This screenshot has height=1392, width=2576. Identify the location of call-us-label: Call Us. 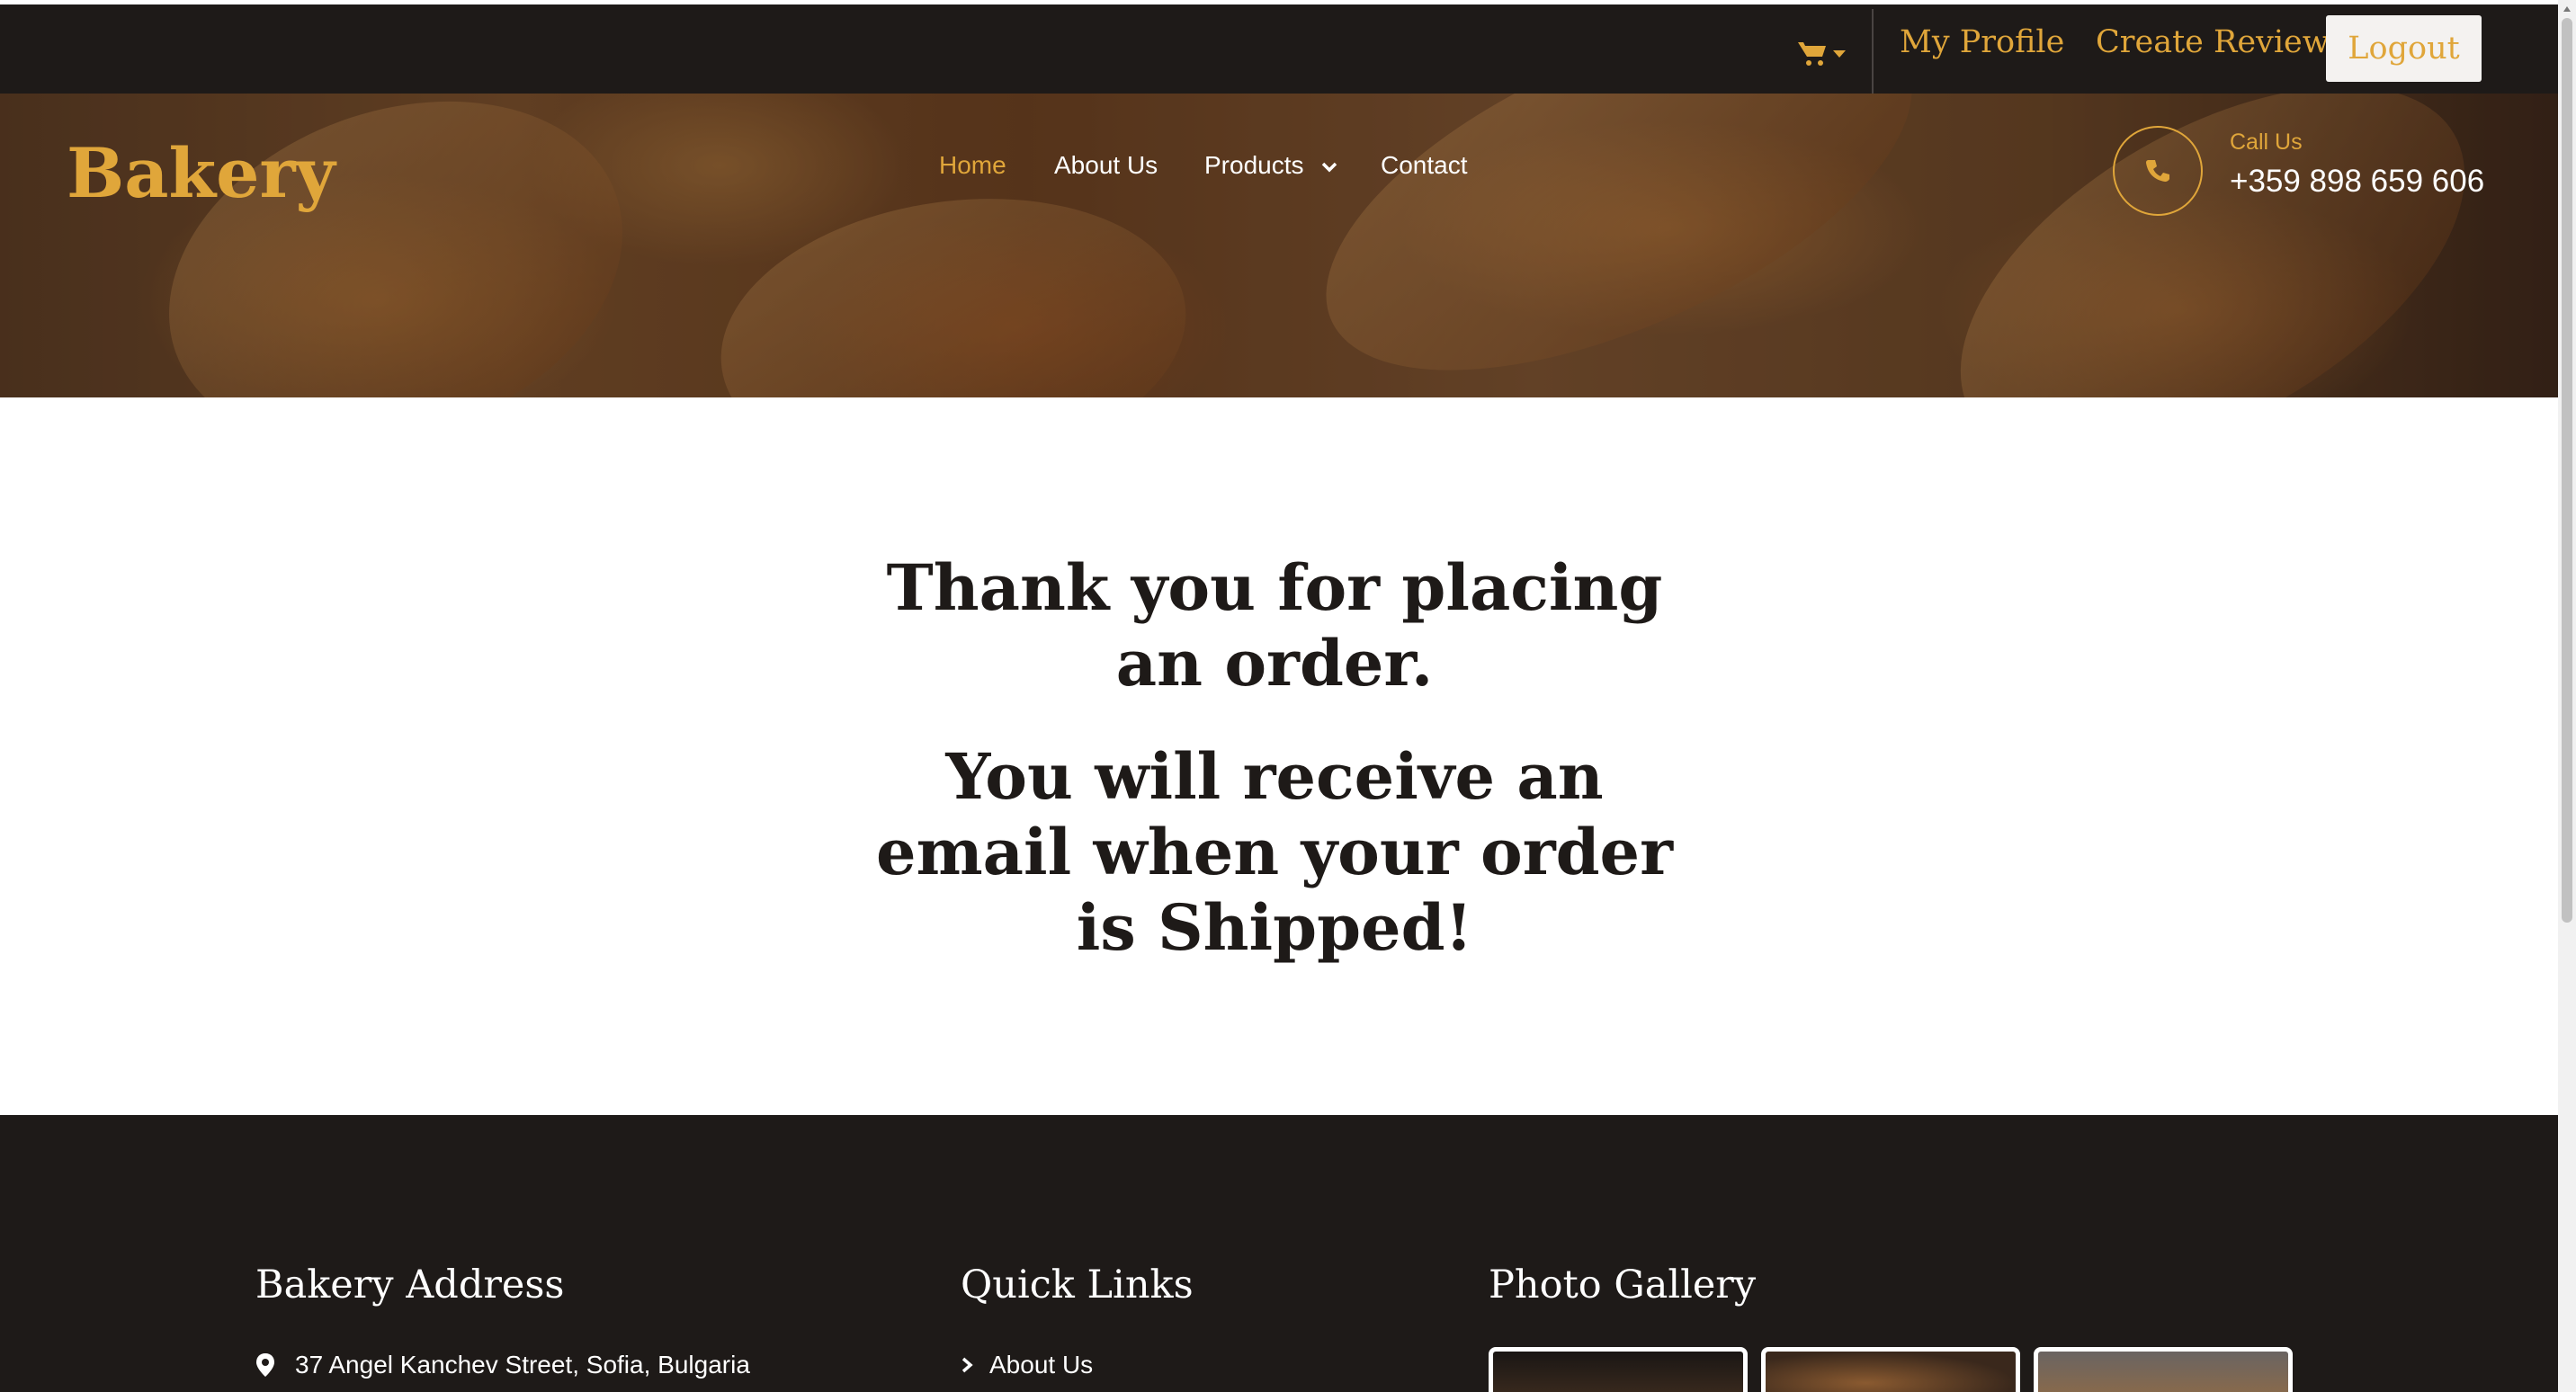
(2266, 142).